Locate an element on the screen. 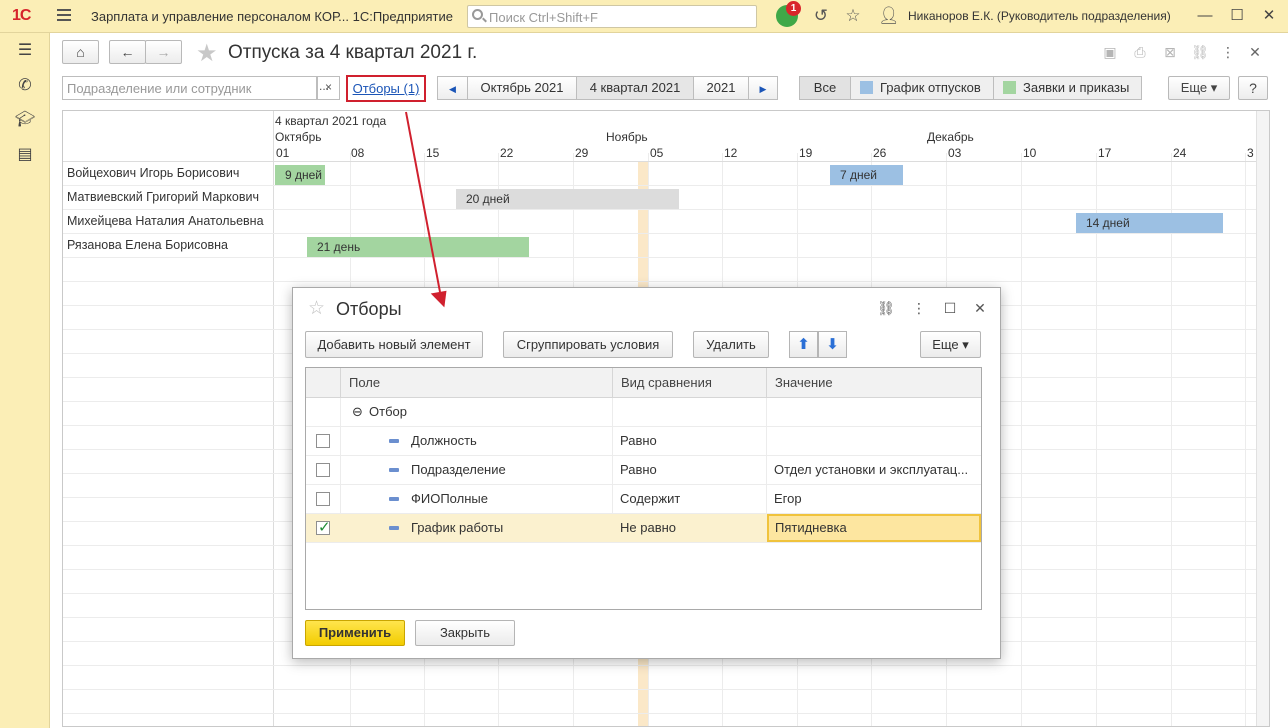 This screenshot has height=728, width=1288. clear-icon: × is located at coordinates (328, 88).